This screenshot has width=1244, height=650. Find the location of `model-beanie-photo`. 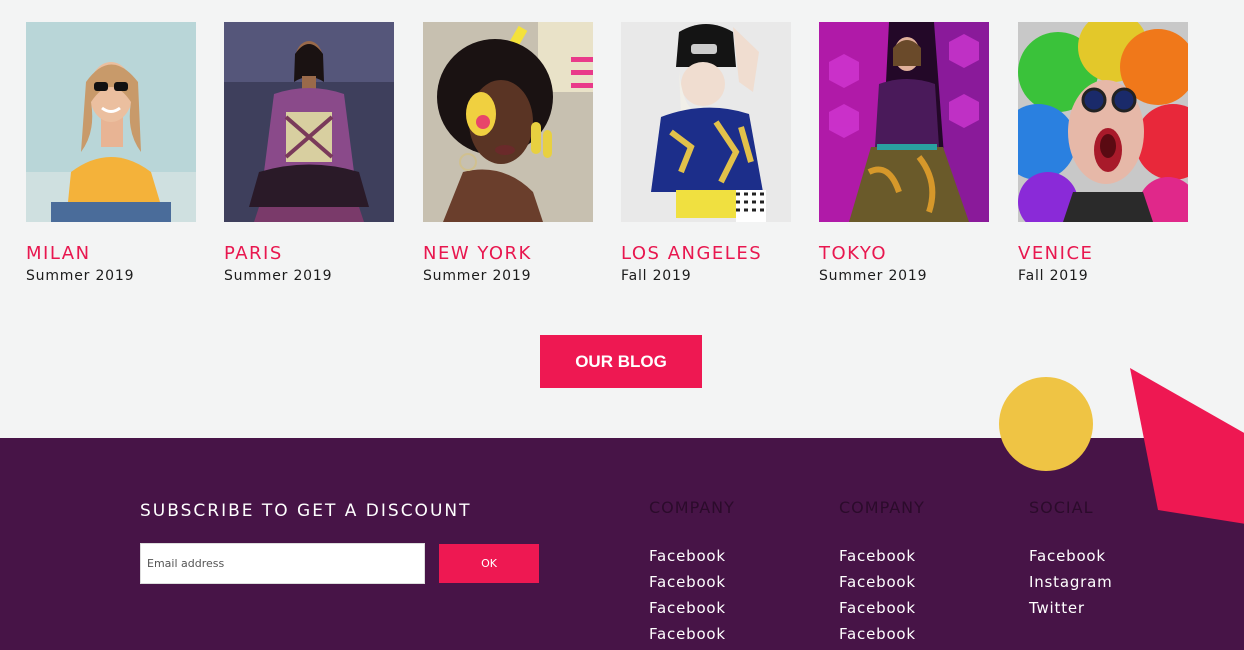

model-beanie-photo is located at coordinates (706, 122).